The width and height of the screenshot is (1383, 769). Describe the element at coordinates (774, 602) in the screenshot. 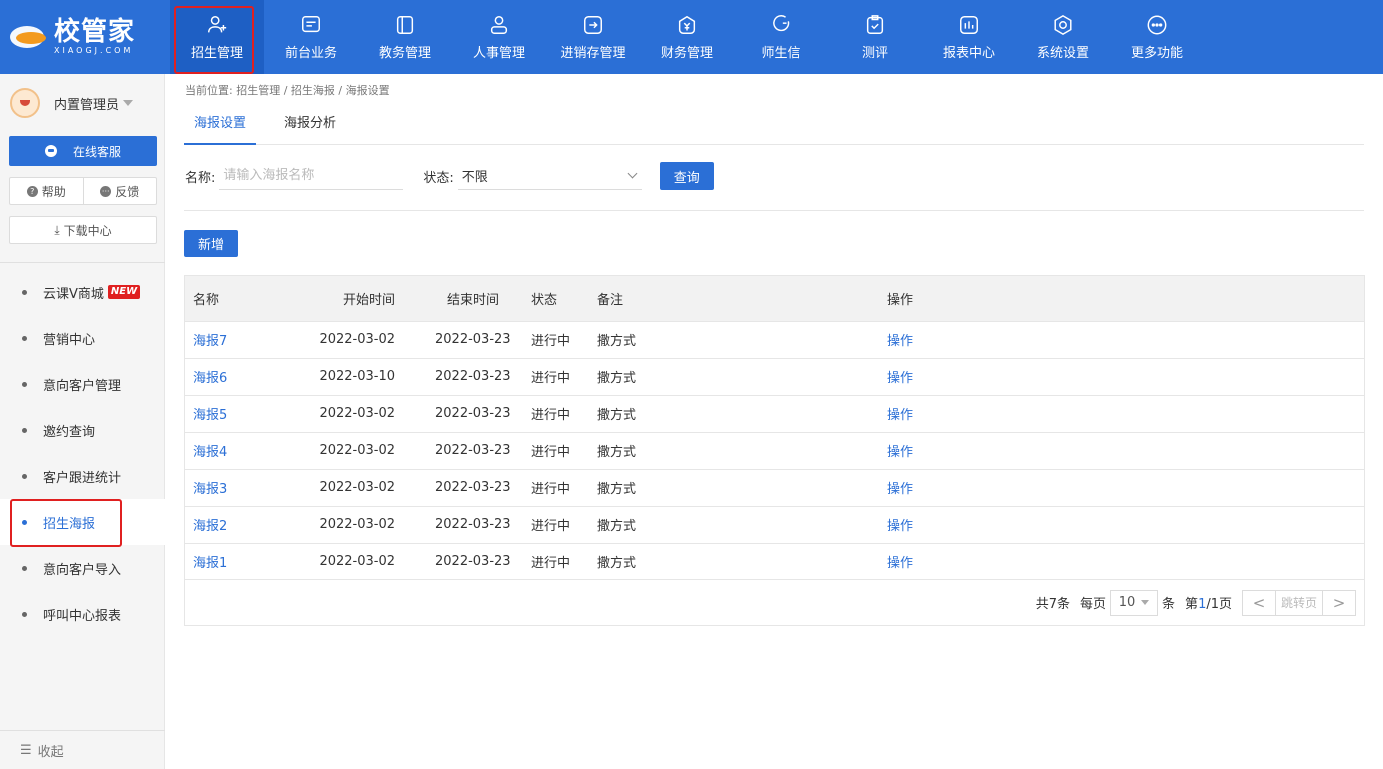

I see `pagination: 共7条 每页 10 条 第1/1页 < 跳转页 >` at that location.